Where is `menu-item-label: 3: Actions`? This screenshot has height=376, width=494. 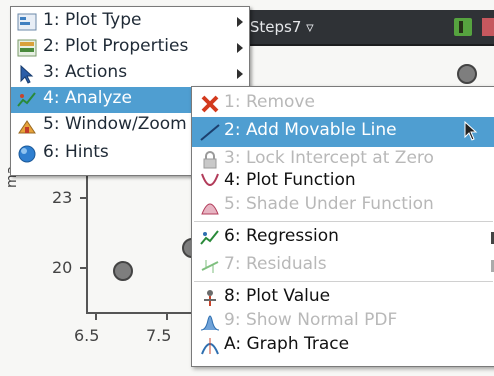 menu-item-label: 3: Actions is located at coordinates (85, 72).